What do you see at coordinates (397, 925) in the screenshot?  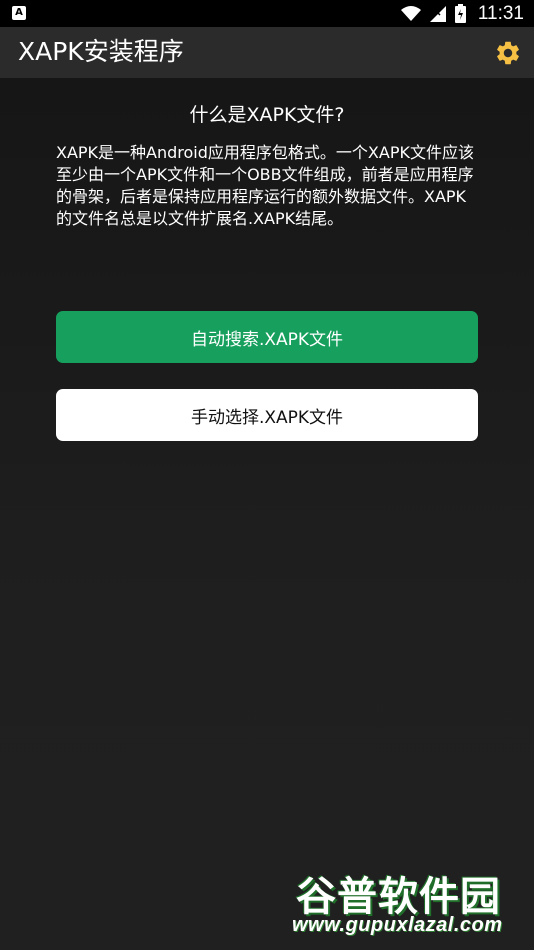 I see `watermark-url: www.gupuxlazal.com` at bounding box center [397, 925].